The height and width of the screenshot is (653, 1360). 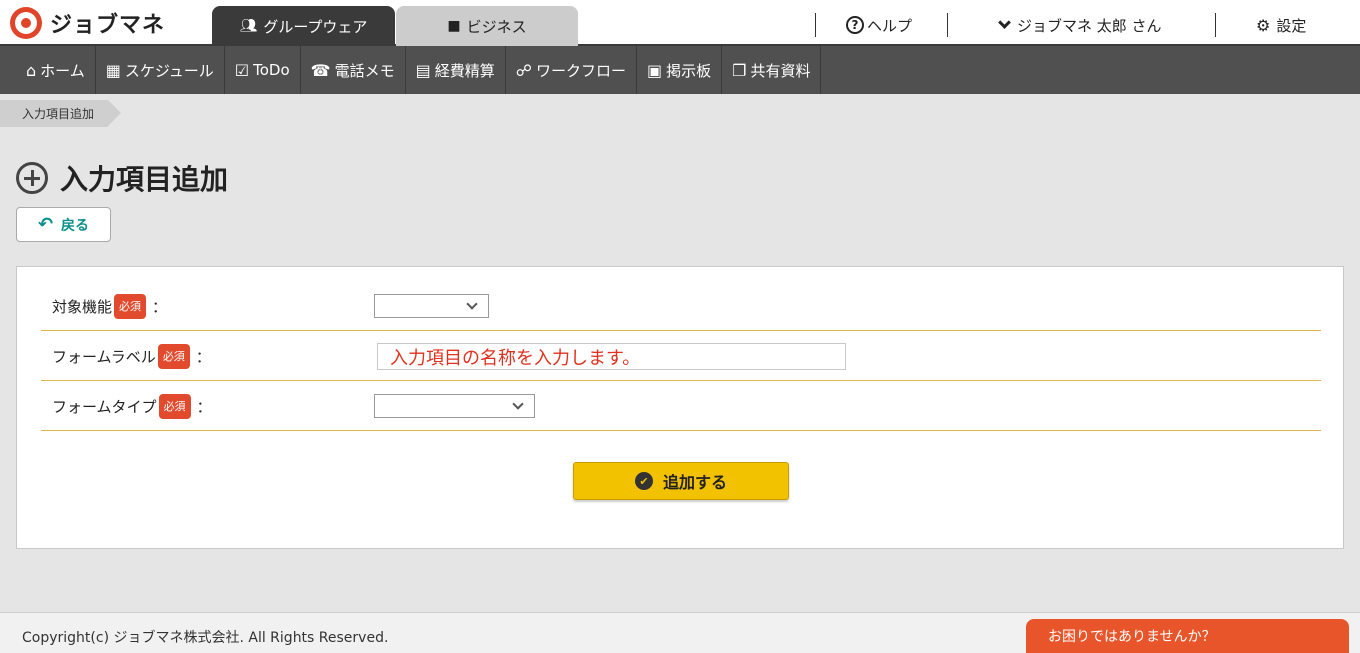 What do you see at coordinates (104, 356) in the screenshot?
I see `field-label-text: フォームラベル` at bounding box center [104, 356].